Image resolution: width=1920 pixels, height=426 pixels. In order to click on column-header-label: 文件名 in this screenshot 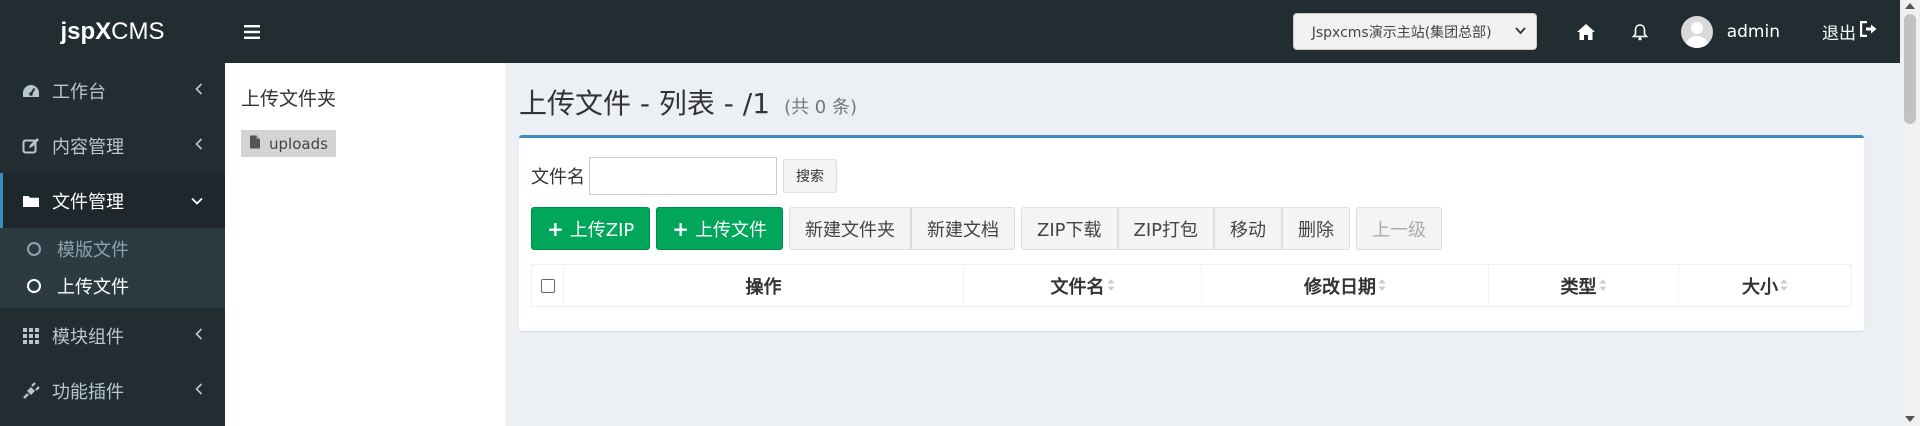, I will do `click(1077, 287)`.